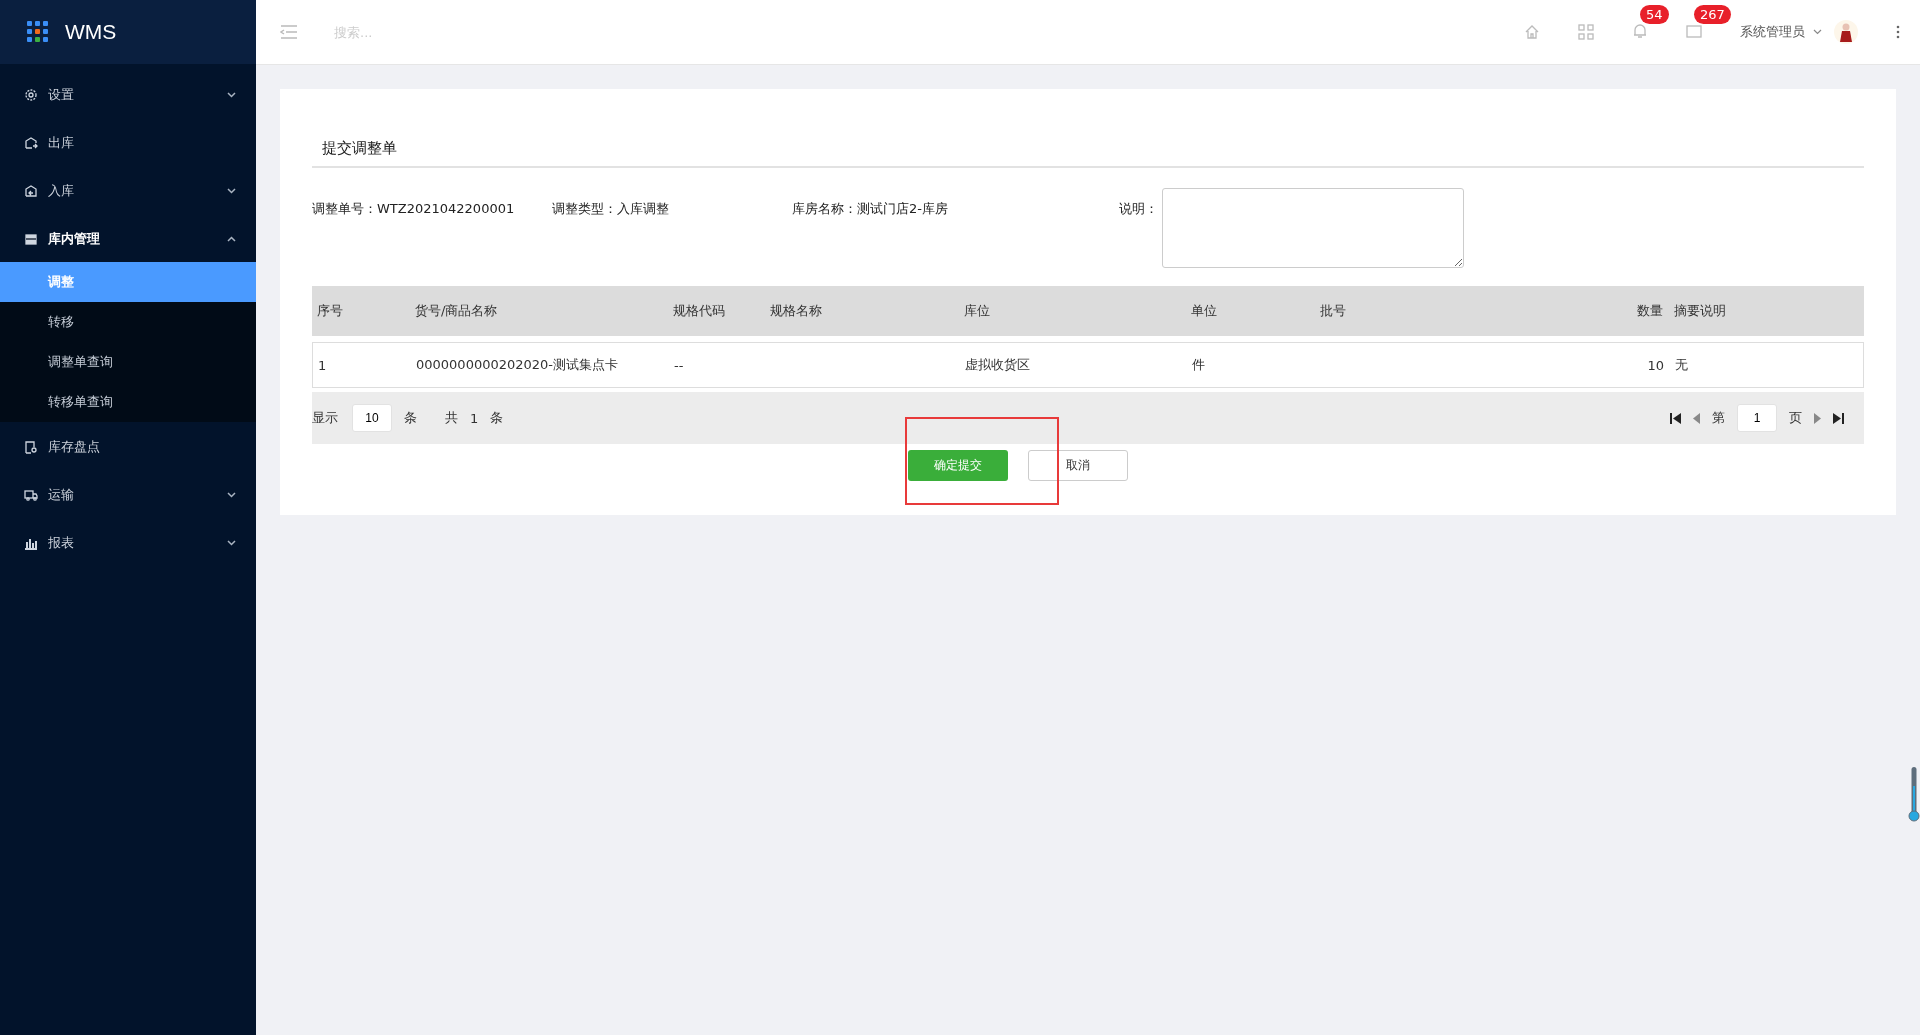 The width and height of the screenshot is (1920, 1035). Describe the element at coordinates (796, 311) in the screenshot. I see `column-header: 规格名称` at that location.